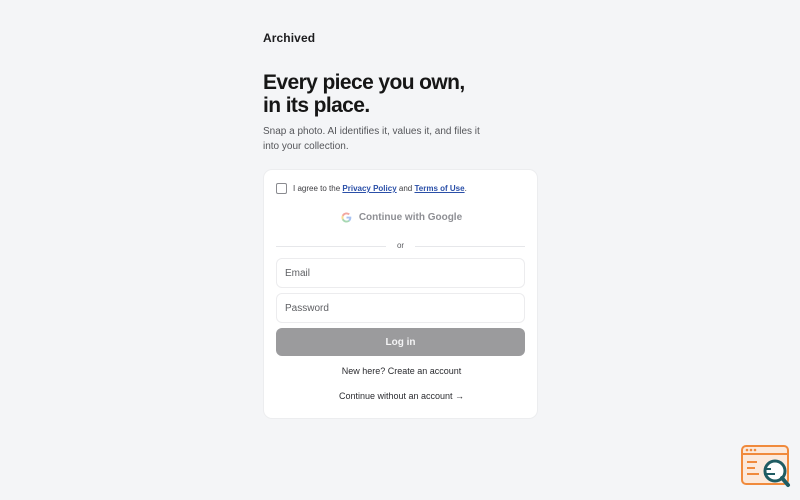 The height and width of the screenshot is (500, 800). I want to click on feedback-search-icon, so click(766, 467).